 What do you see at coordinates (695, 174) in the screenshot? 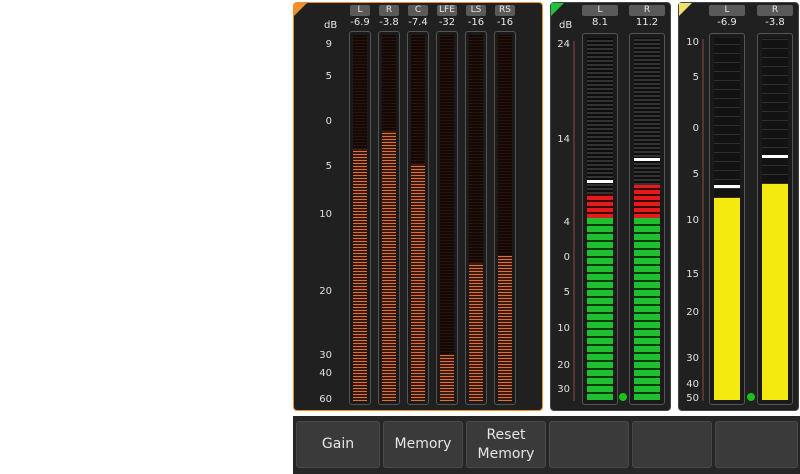
I see `panel-3-scale-tick: 5` at bounding box center [695, 174].